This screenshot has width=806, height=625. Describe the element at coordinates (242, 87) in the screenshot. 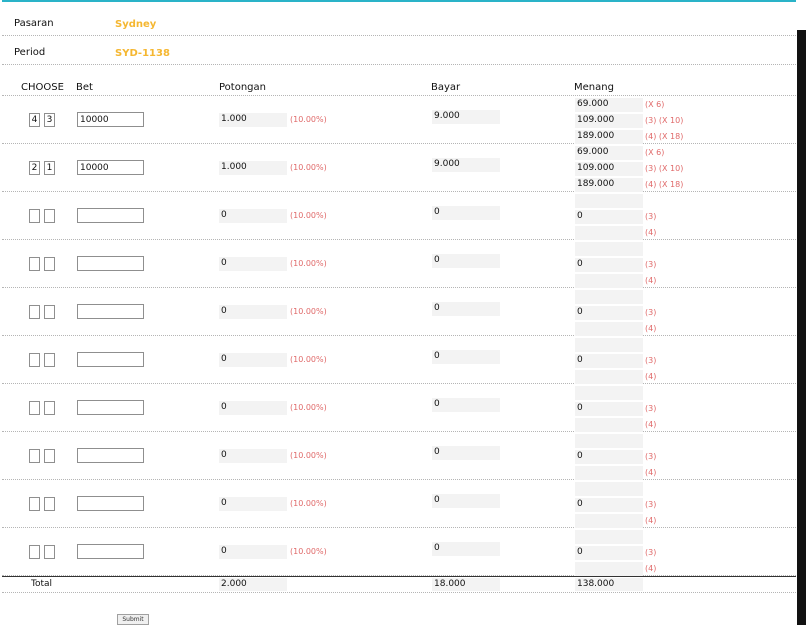

I see `header-potongan: Potongan` at that location.